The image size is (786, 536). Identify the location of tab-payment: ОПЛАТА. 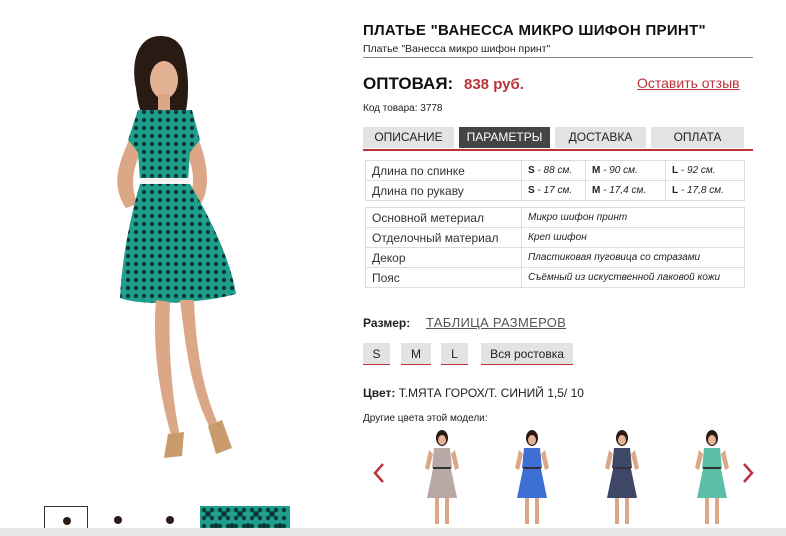
(697, 137).